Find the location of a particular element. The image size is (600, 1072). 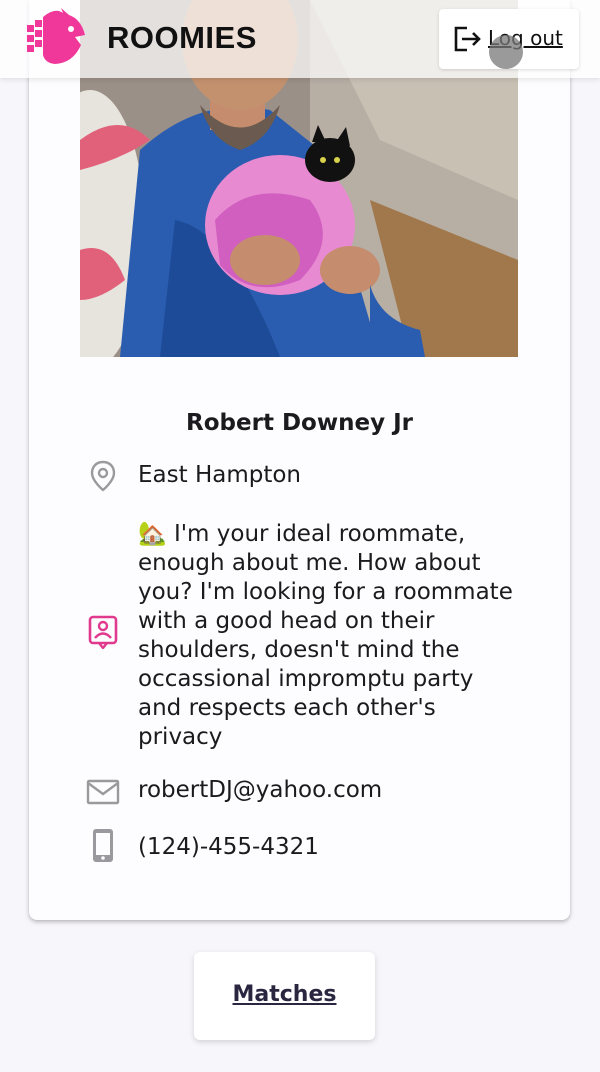

location-pin-icon is located at coordinates (103, 476).